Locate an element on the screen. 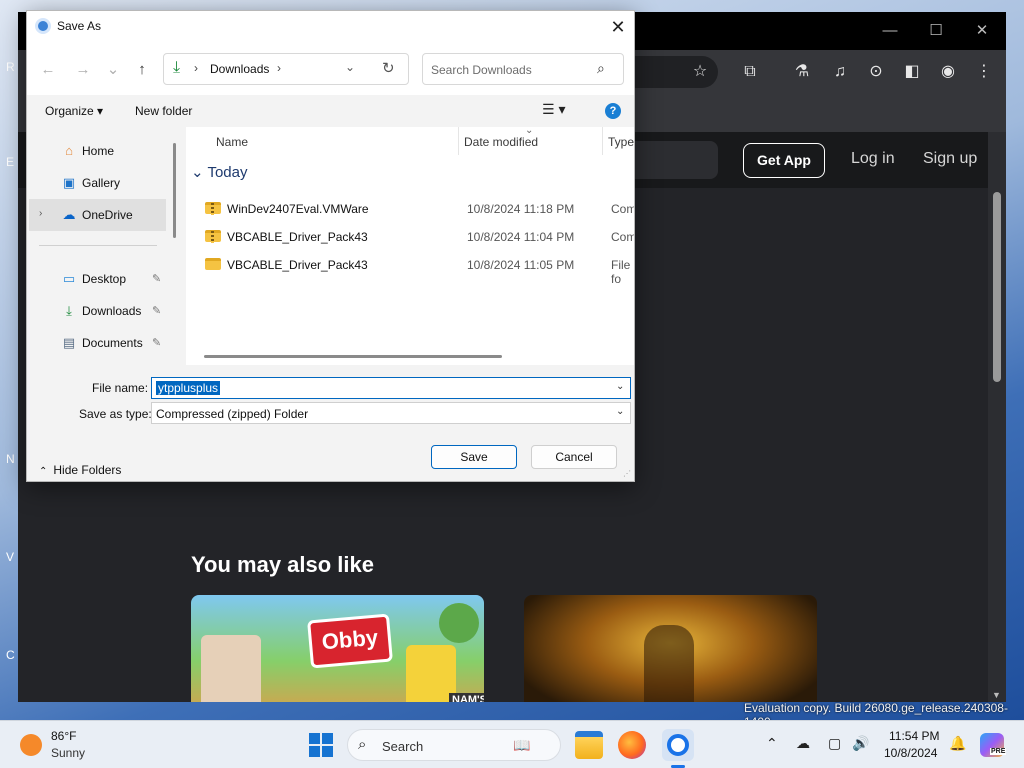  column-header-type: Type is located at coordinates (621, 142).